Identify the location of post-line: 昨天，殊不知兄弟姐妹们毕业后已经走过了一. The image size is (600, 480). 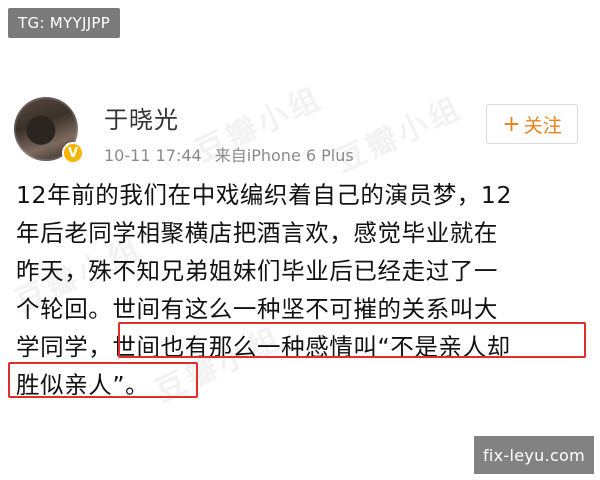
(257, 271).